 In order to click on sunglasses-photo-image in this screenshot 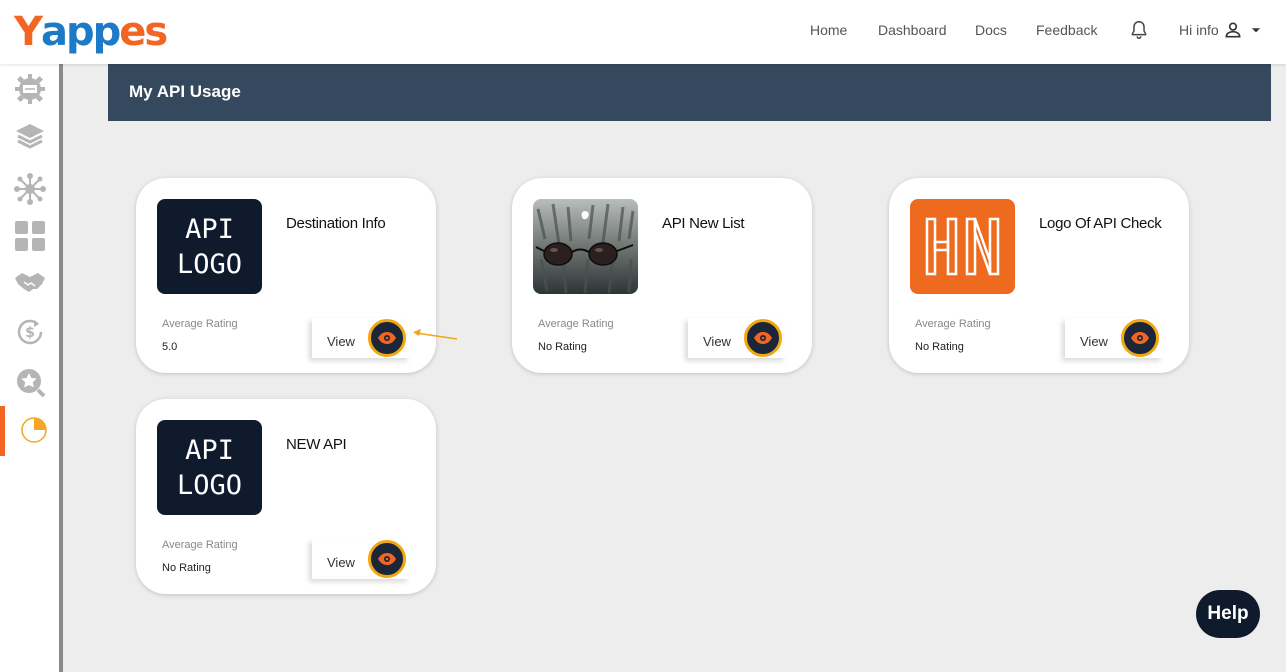, I will do `click(585, 246)`.